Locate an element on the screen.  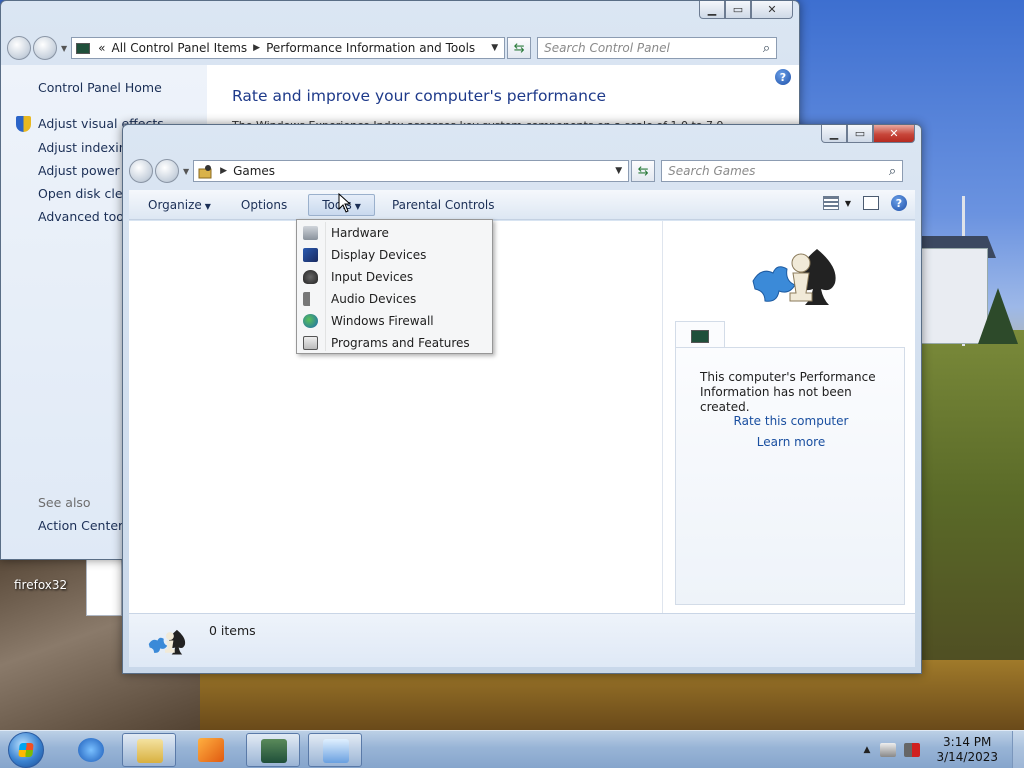
menu-item-display-devices: Display Devices is located at coordinates (394, 255).